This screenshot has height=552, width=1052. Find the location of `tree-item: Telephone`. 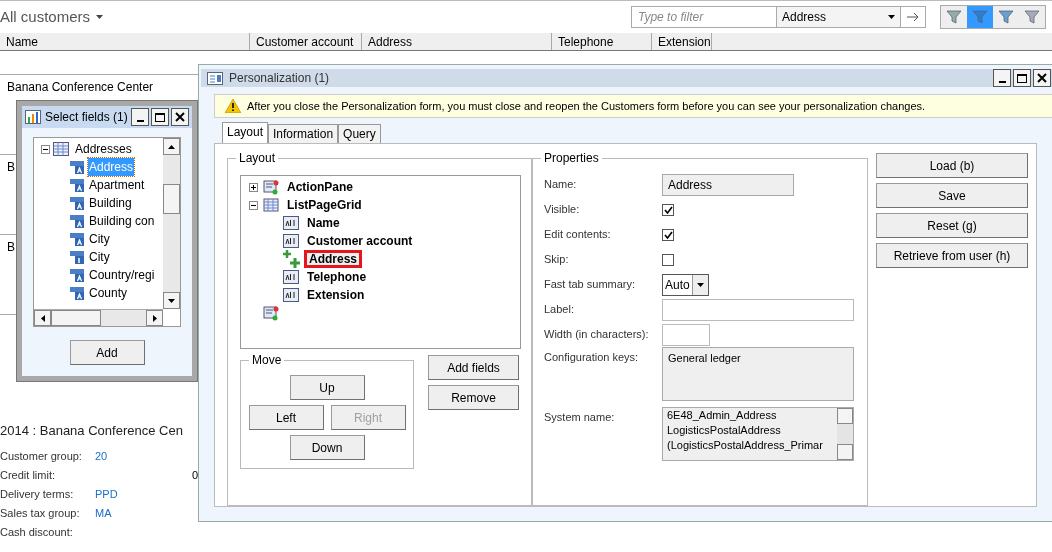

tree-item: Telephone is located at coordinates (337, 277).